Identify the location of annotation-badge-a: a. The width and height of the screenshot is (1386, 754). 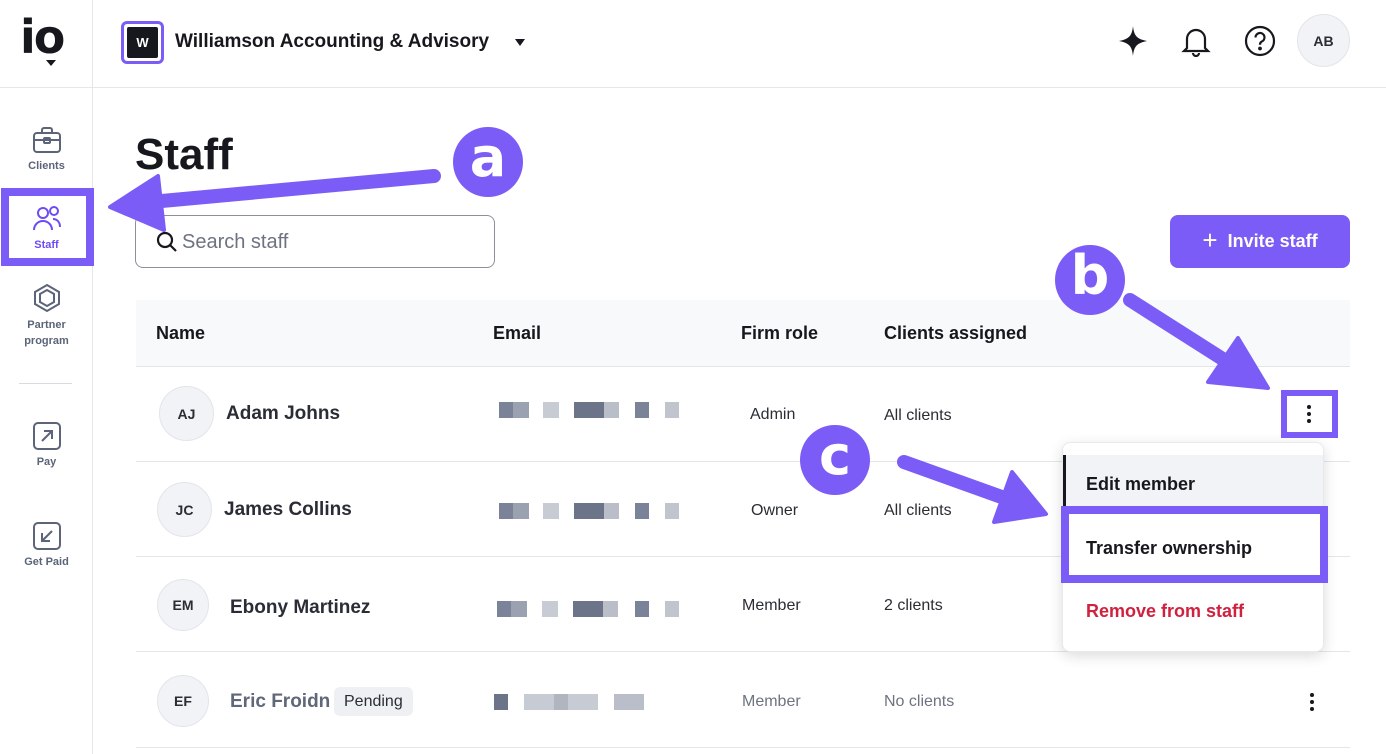
(488, 162).